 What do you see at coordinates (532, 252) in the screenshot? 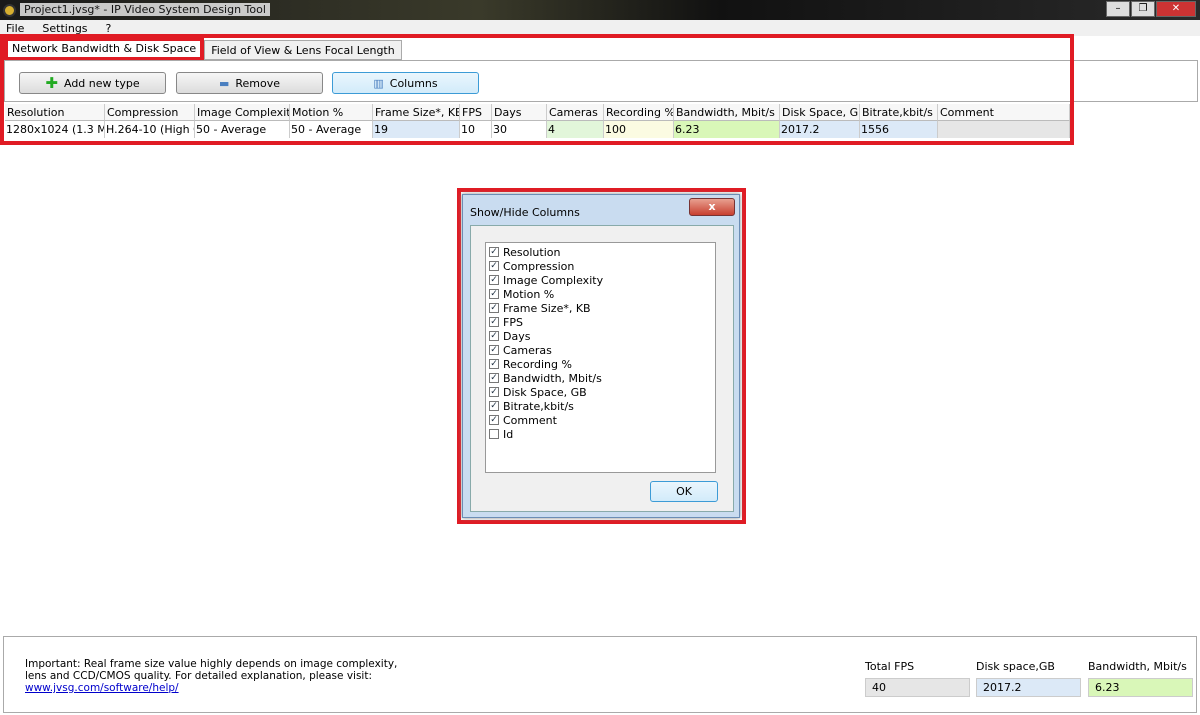
I see `item-label: Resolution` at bounding box center [532, 252].